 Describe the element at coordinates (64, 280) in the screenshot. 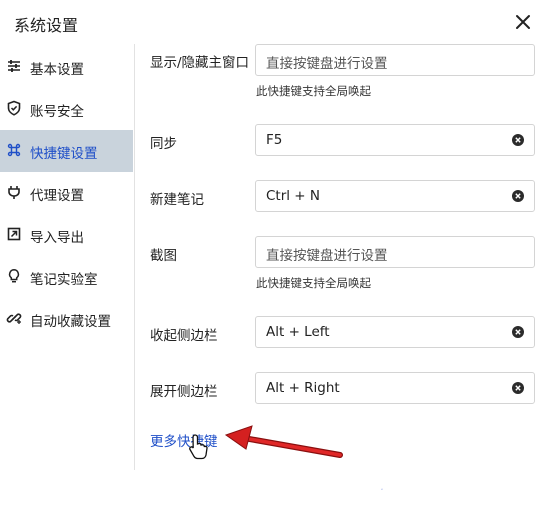

I see `sidebar-item-label: 笔记实验室` at that location.